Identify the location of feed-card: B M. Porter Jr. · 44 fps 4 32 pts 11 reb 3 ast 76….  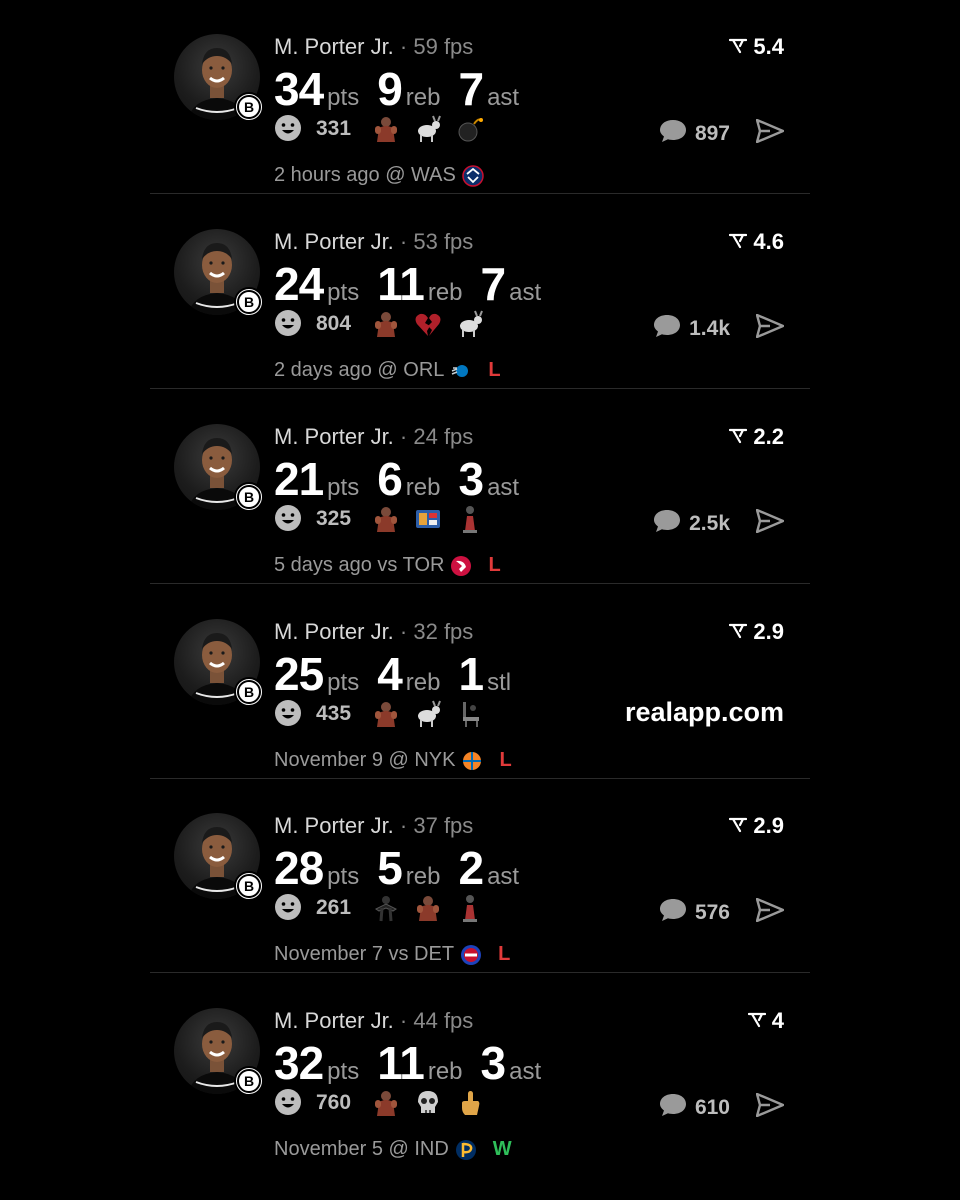
(480, 1071).